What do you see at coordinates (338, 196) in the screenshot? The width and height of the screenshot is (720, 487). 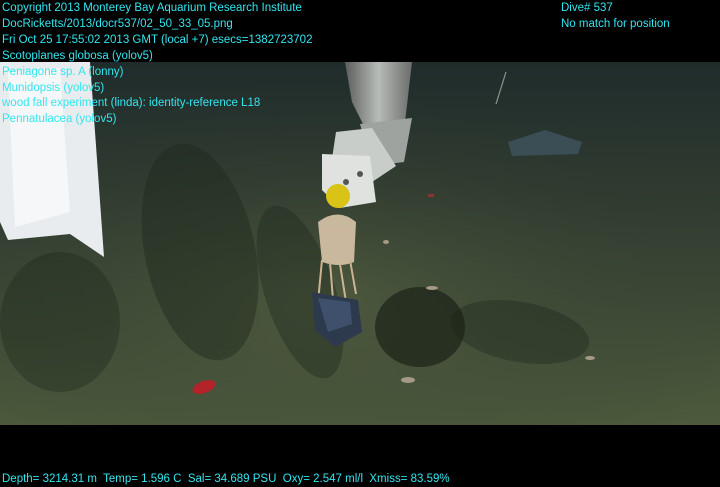 I see `gripper-object` at bounding box center [338, 196].